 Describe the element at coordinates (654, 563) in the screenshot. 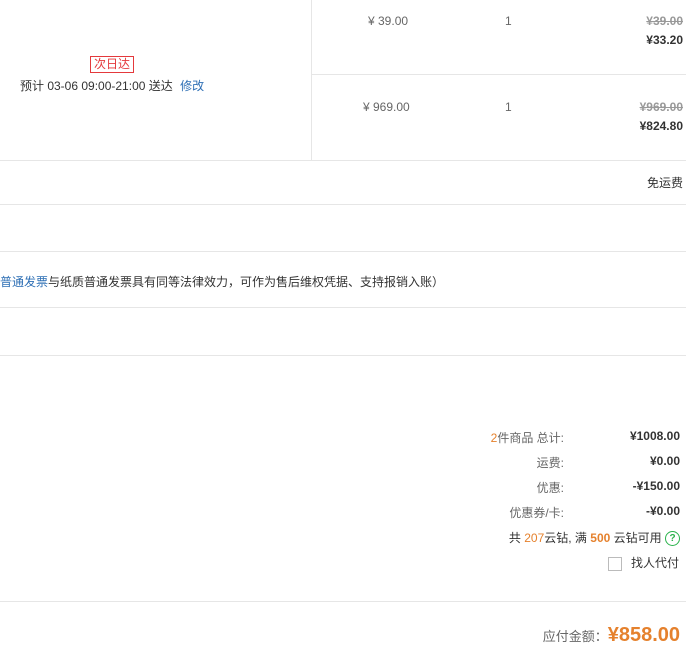

I see `proxy-pay-label: 找人代付` at that location.